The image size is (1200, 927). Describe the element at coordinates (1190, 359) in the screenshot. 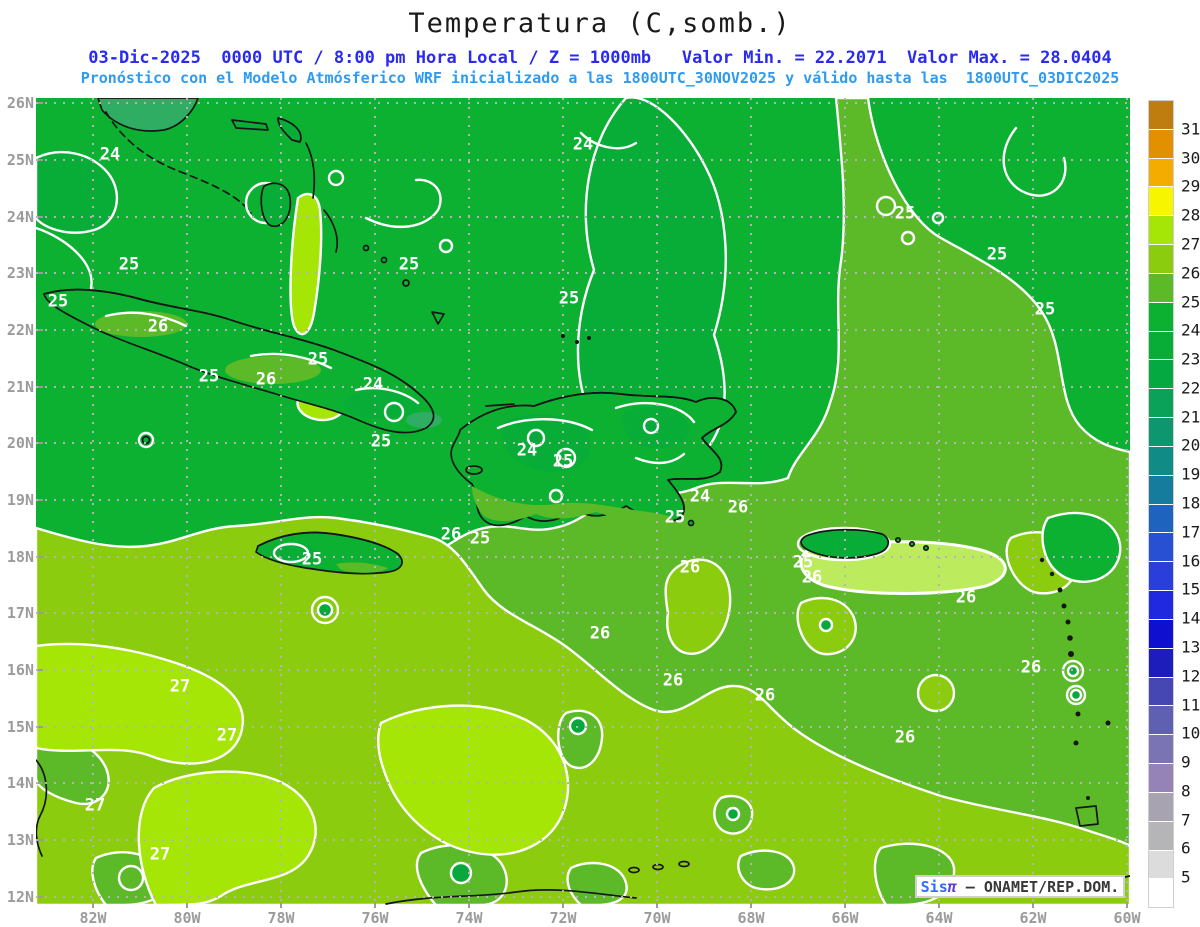

I see `colorbar-label: 23` at that location.